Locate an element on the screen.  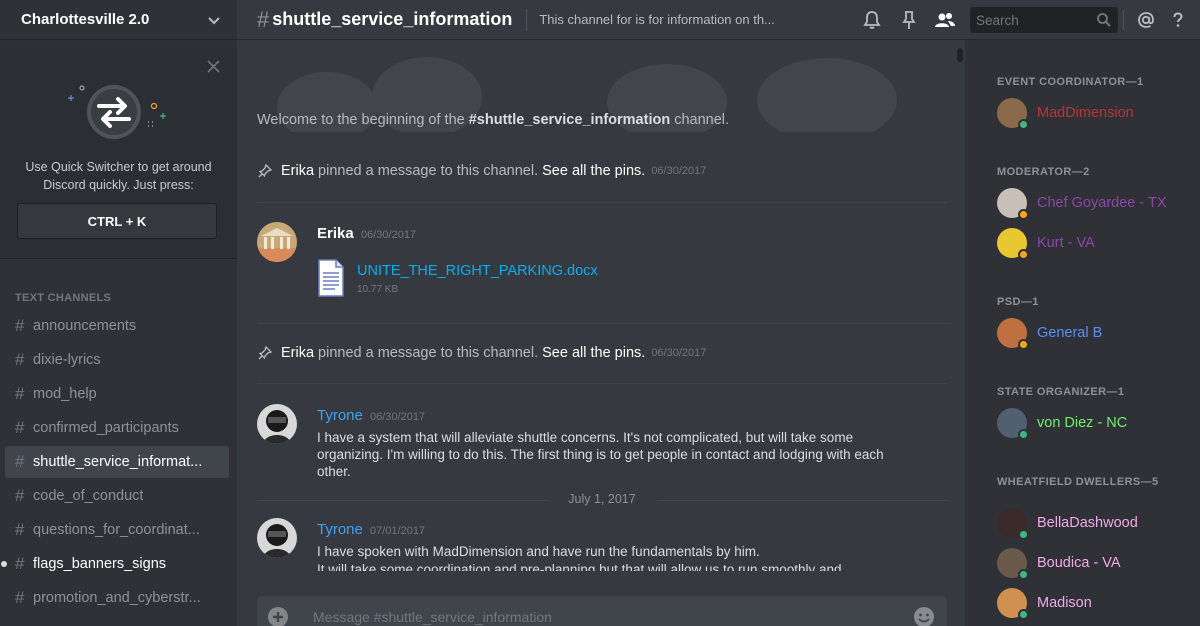
channel-item: # mod_help is located at coordinates (117, 394).